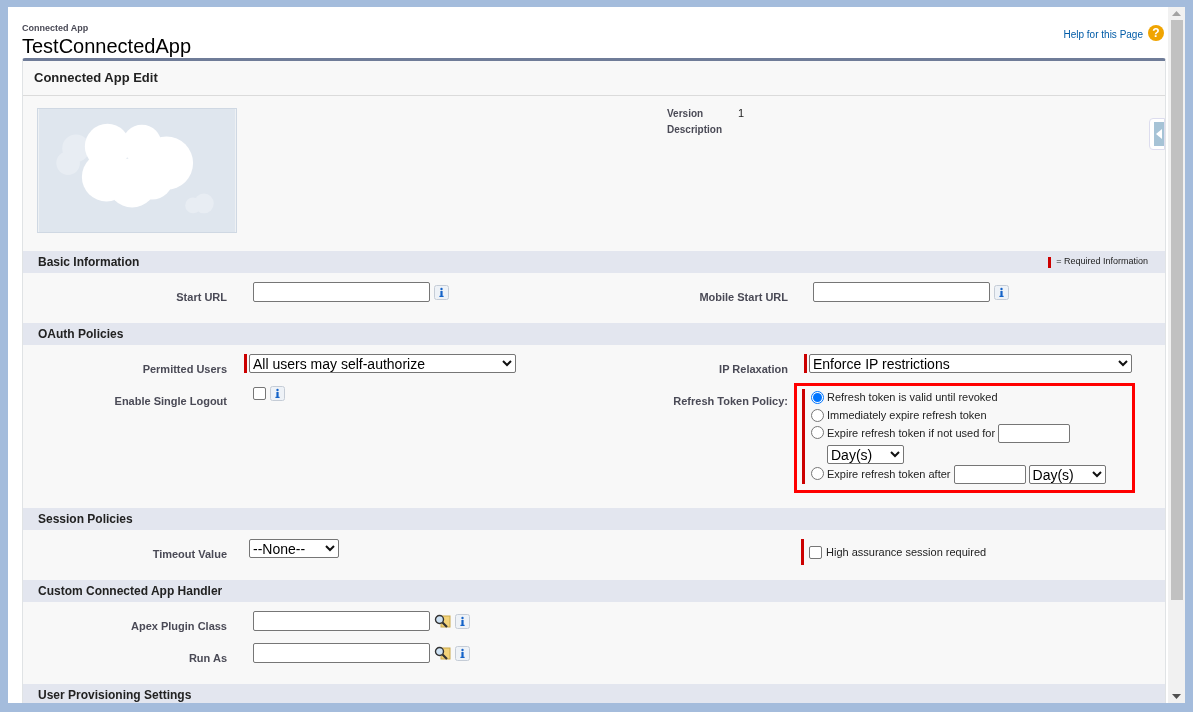  I want to click on dropdown: --None--, so click(294, 548).